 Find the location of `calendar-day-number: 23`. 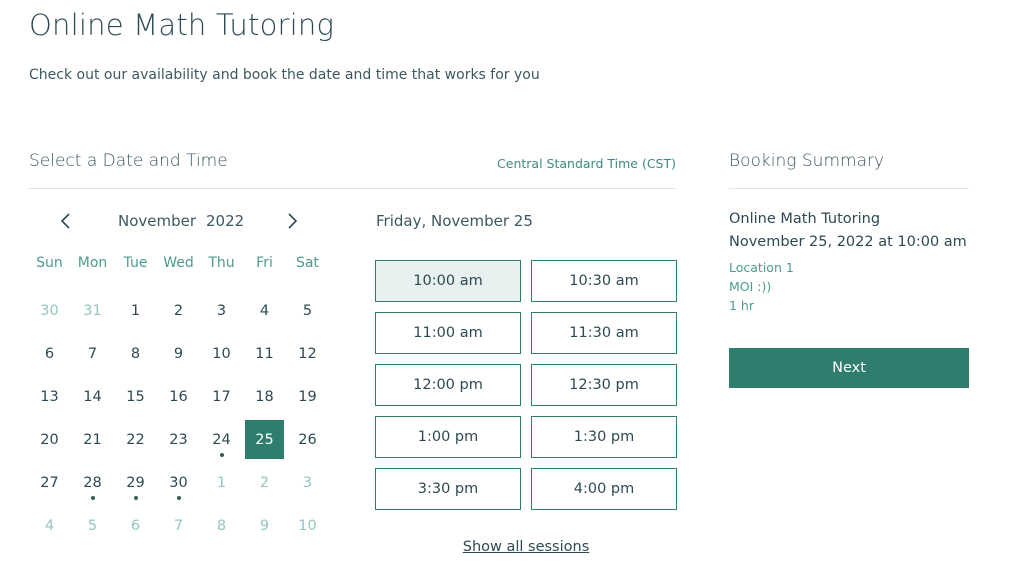

calendar-day-number: 23 is located at coordinates (178, 439).